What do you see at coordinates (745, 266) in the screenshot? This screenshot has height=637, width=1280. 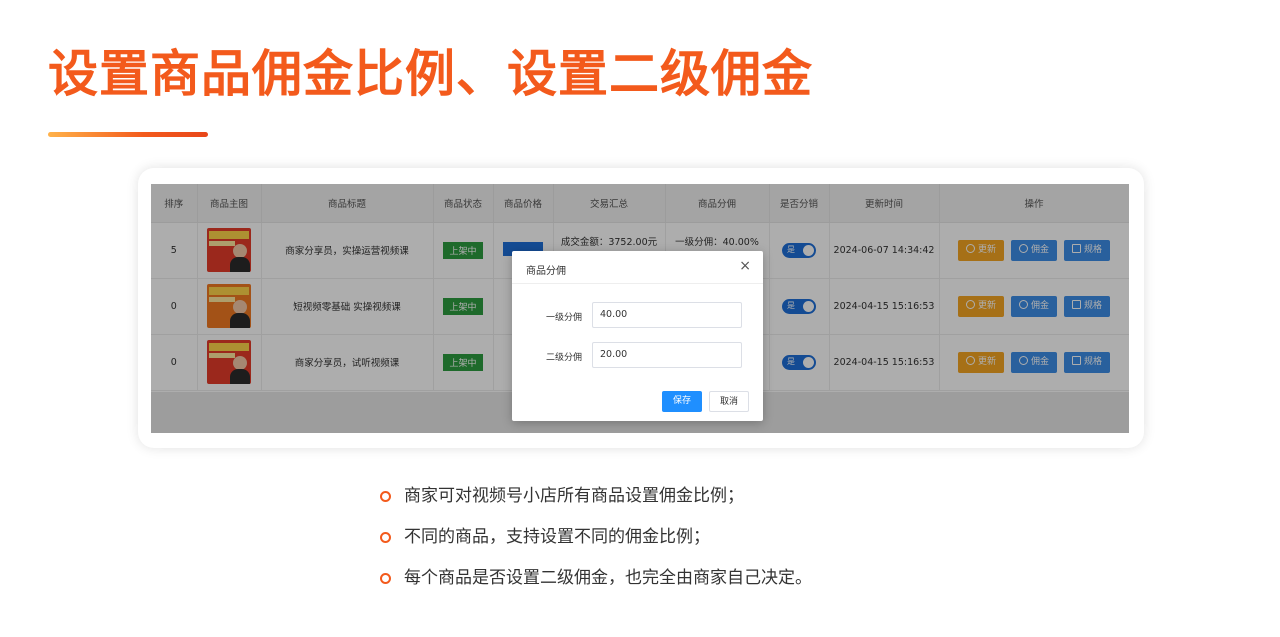 I see `close-icon: ×` at bounding box center [745, 266].